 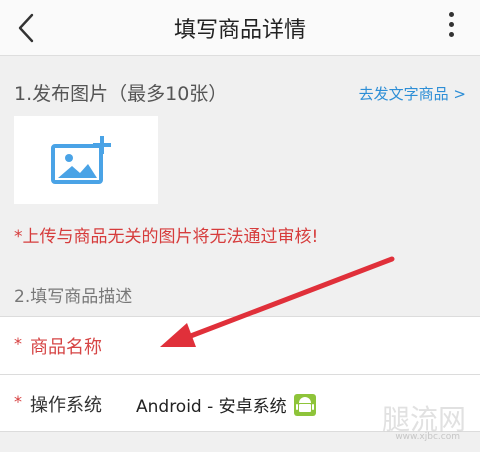 I want to click on add-image-icon, so click(x=81, y=160).